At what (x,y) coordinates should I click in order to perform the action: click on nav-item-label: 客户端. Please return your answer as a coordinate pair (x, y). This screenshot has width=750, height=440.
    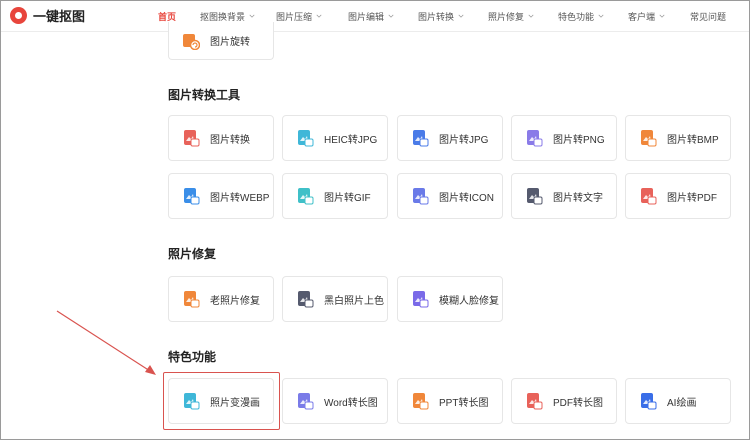
    Looking at the image, I should click on (642, 16).